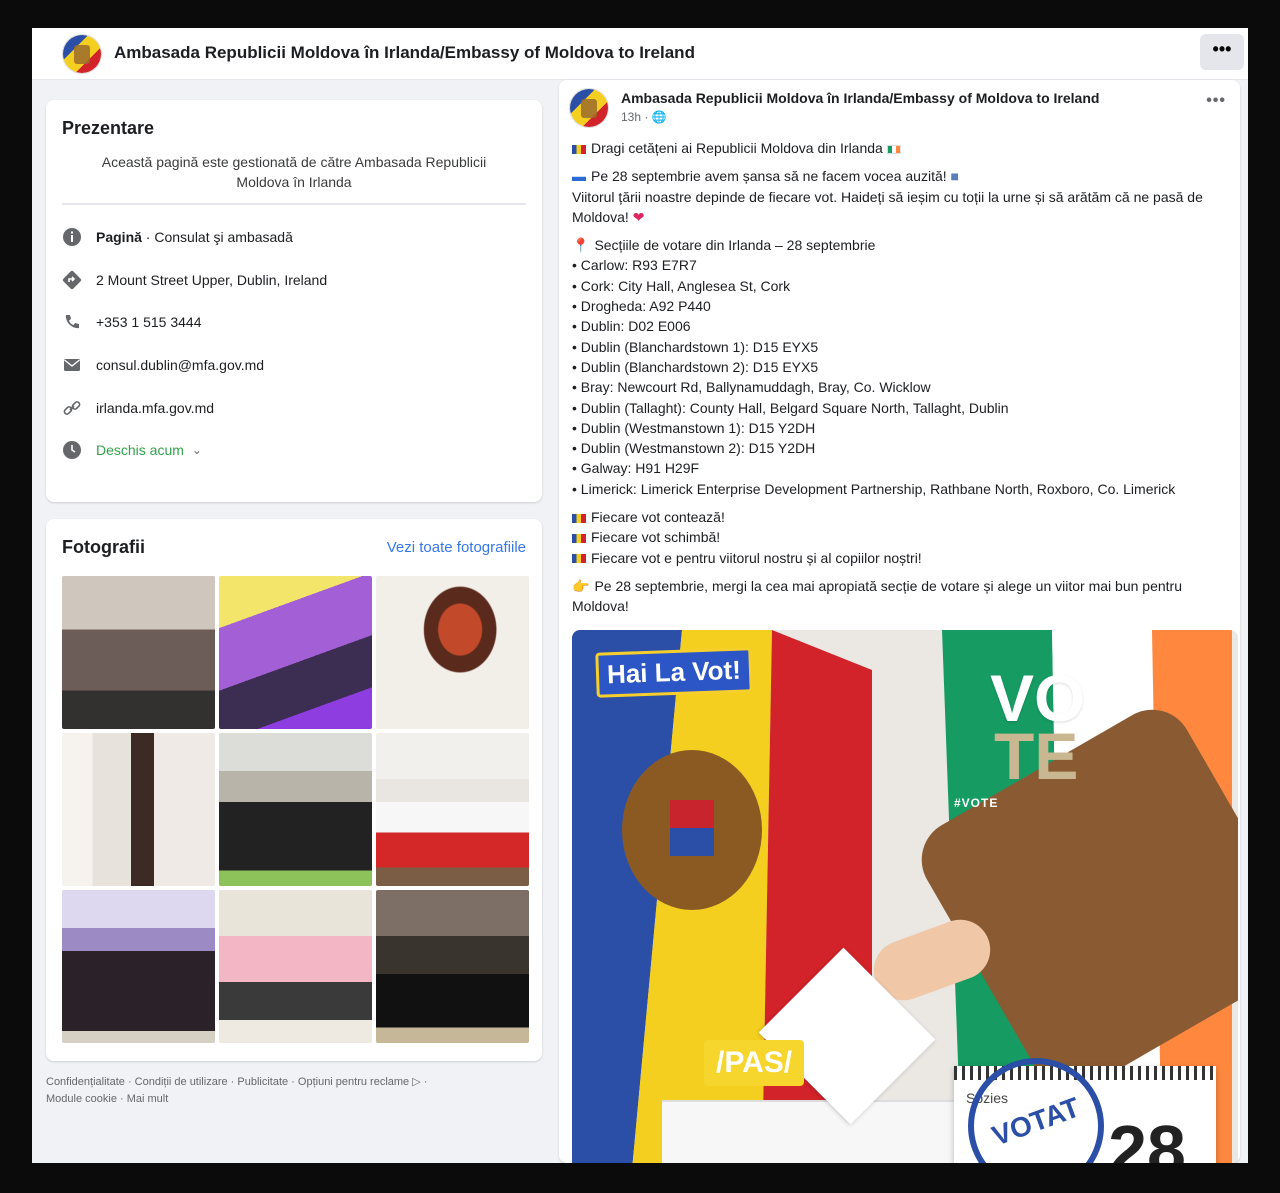 This screenshot has height=1193, width=1280. What do you see at coordinates (893, 149) in the screenshot?
I see `ireland-flag-icon` at bounding box center [893, 149].